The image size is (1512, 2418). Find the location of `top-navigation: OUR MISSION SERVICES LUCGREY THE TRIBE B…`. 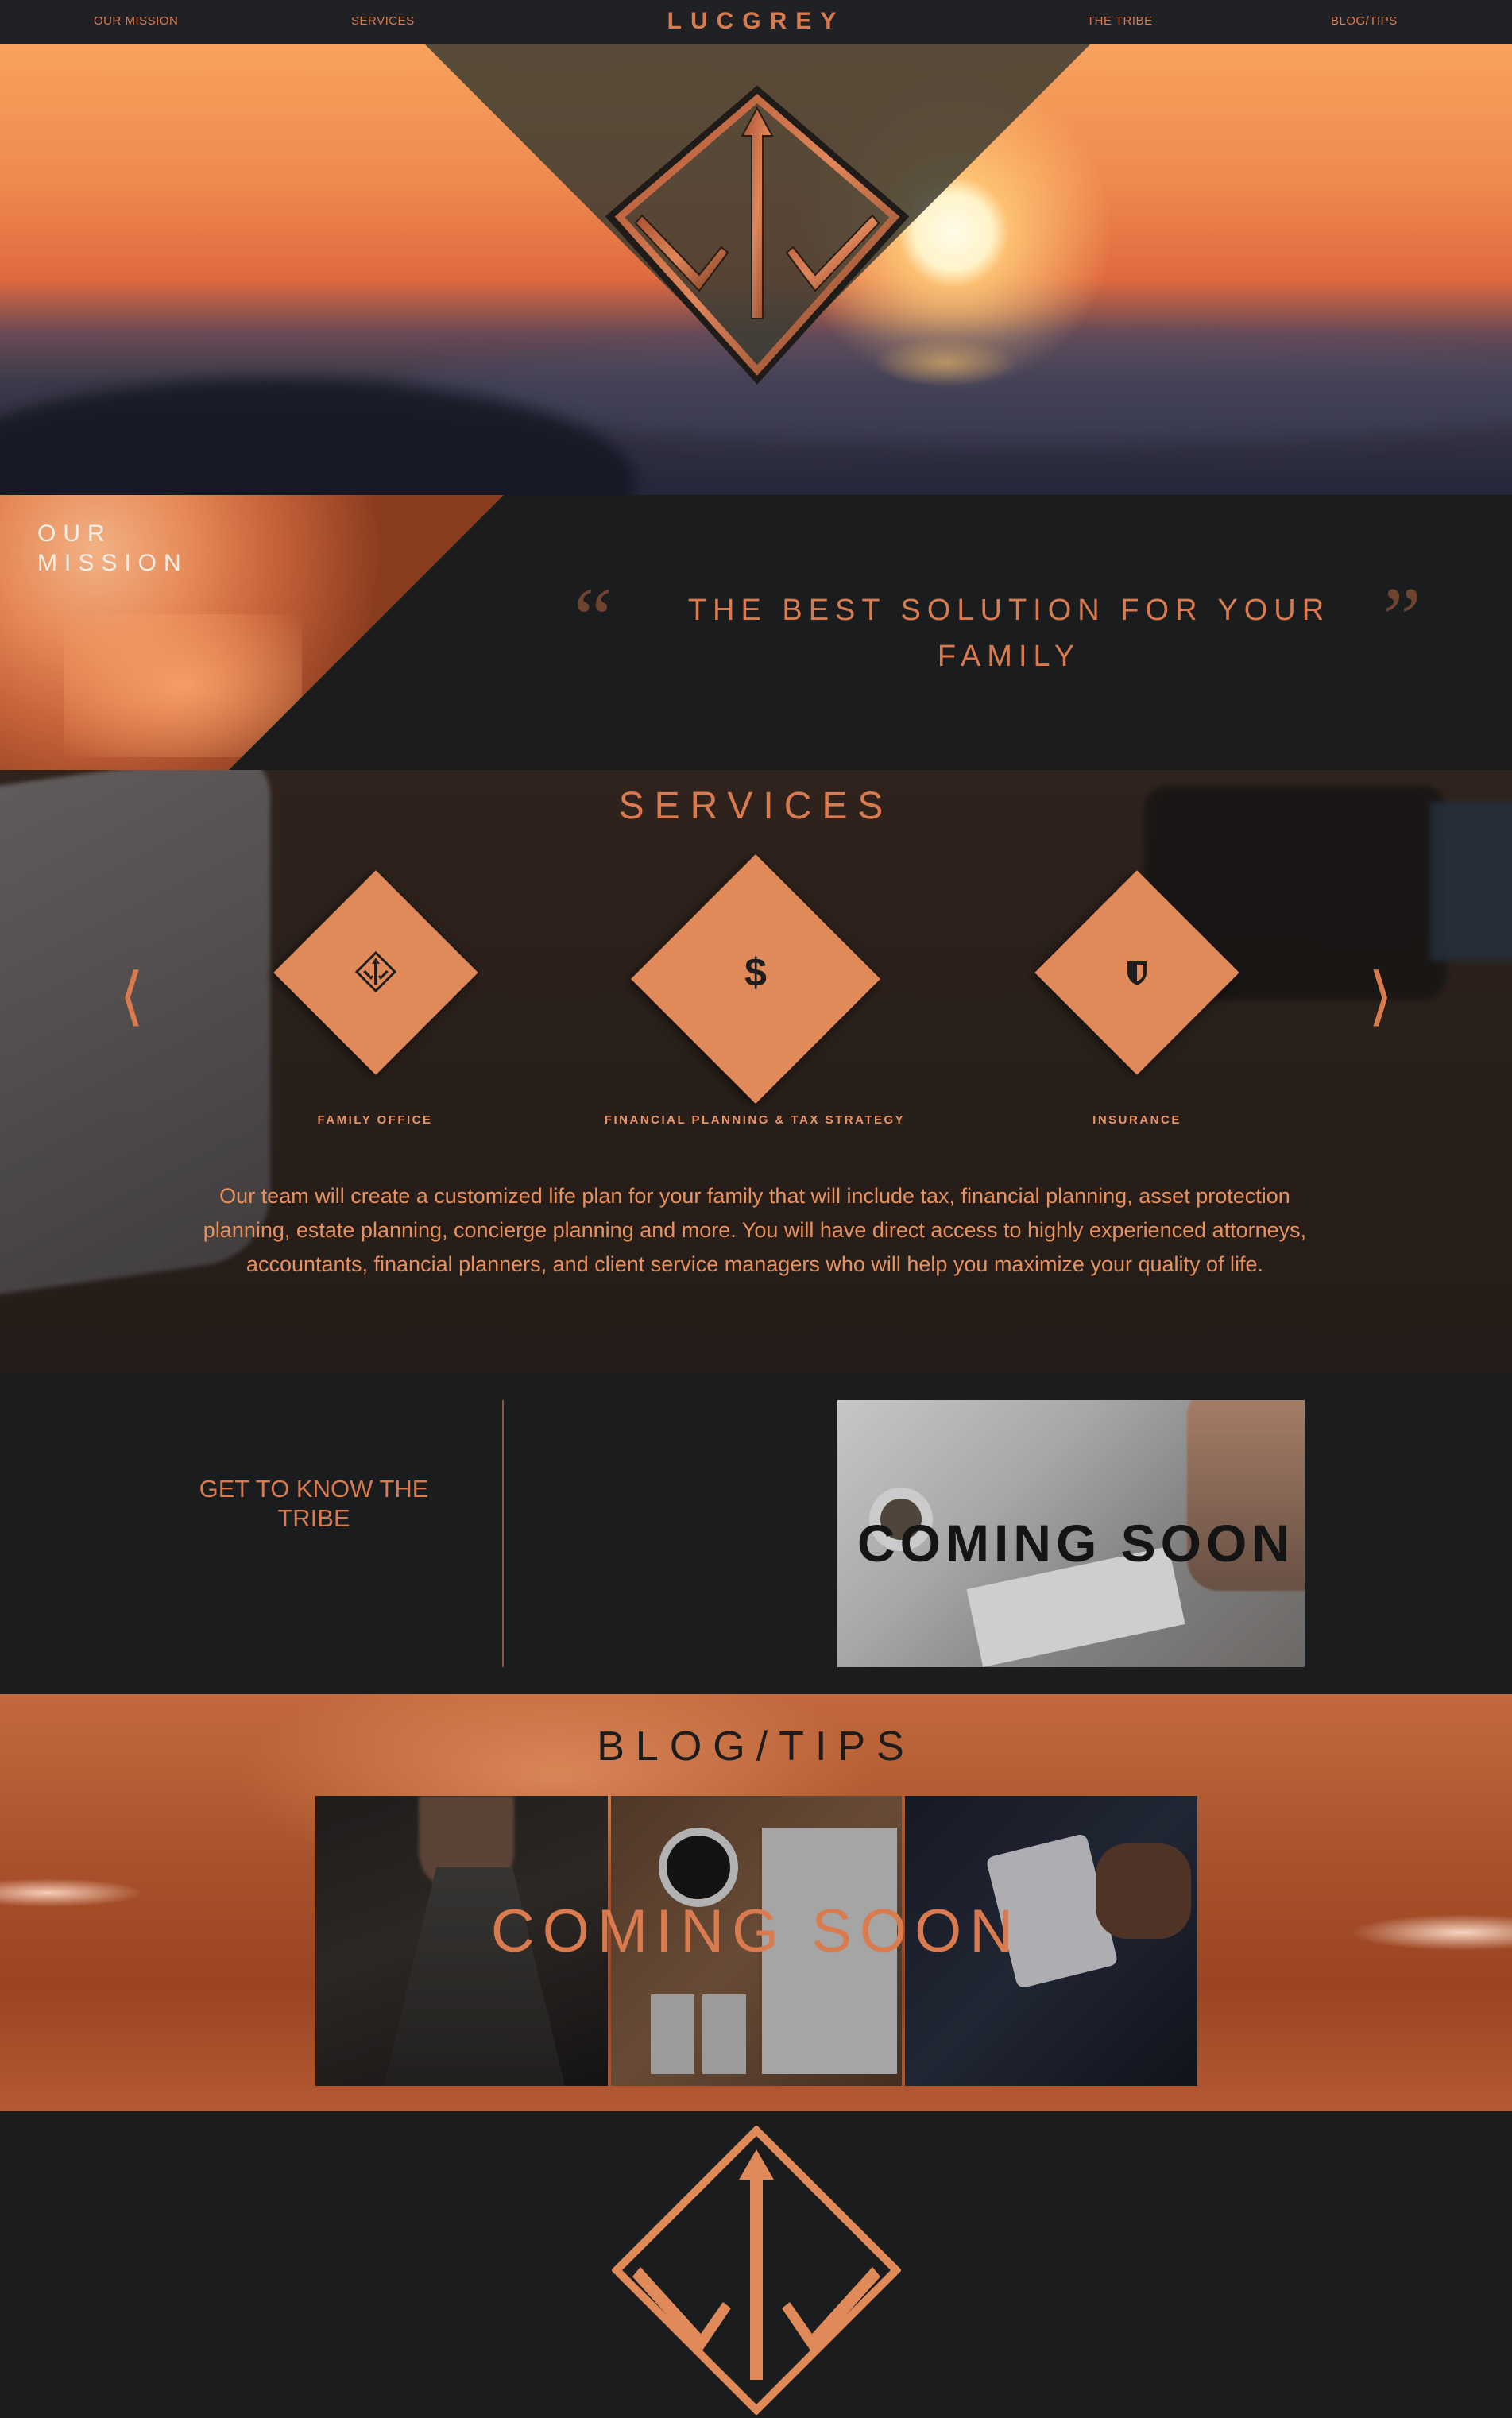

top-navigation: OUR MISSION SERVICES LUCGREY THE TRIBE B… is located at coordinates (756, 22).